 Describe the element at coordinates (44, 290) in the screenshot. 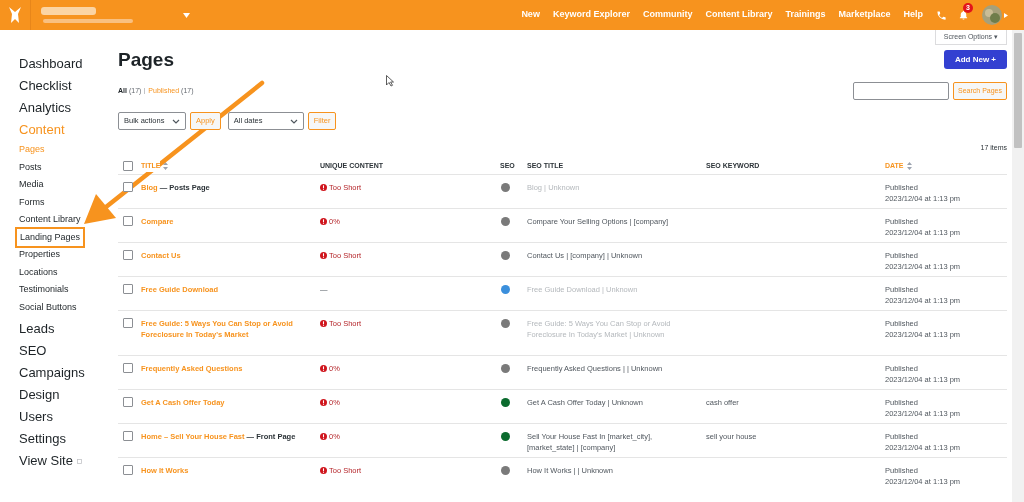

I see `sidebar-subitem: Testimonials` at that location.